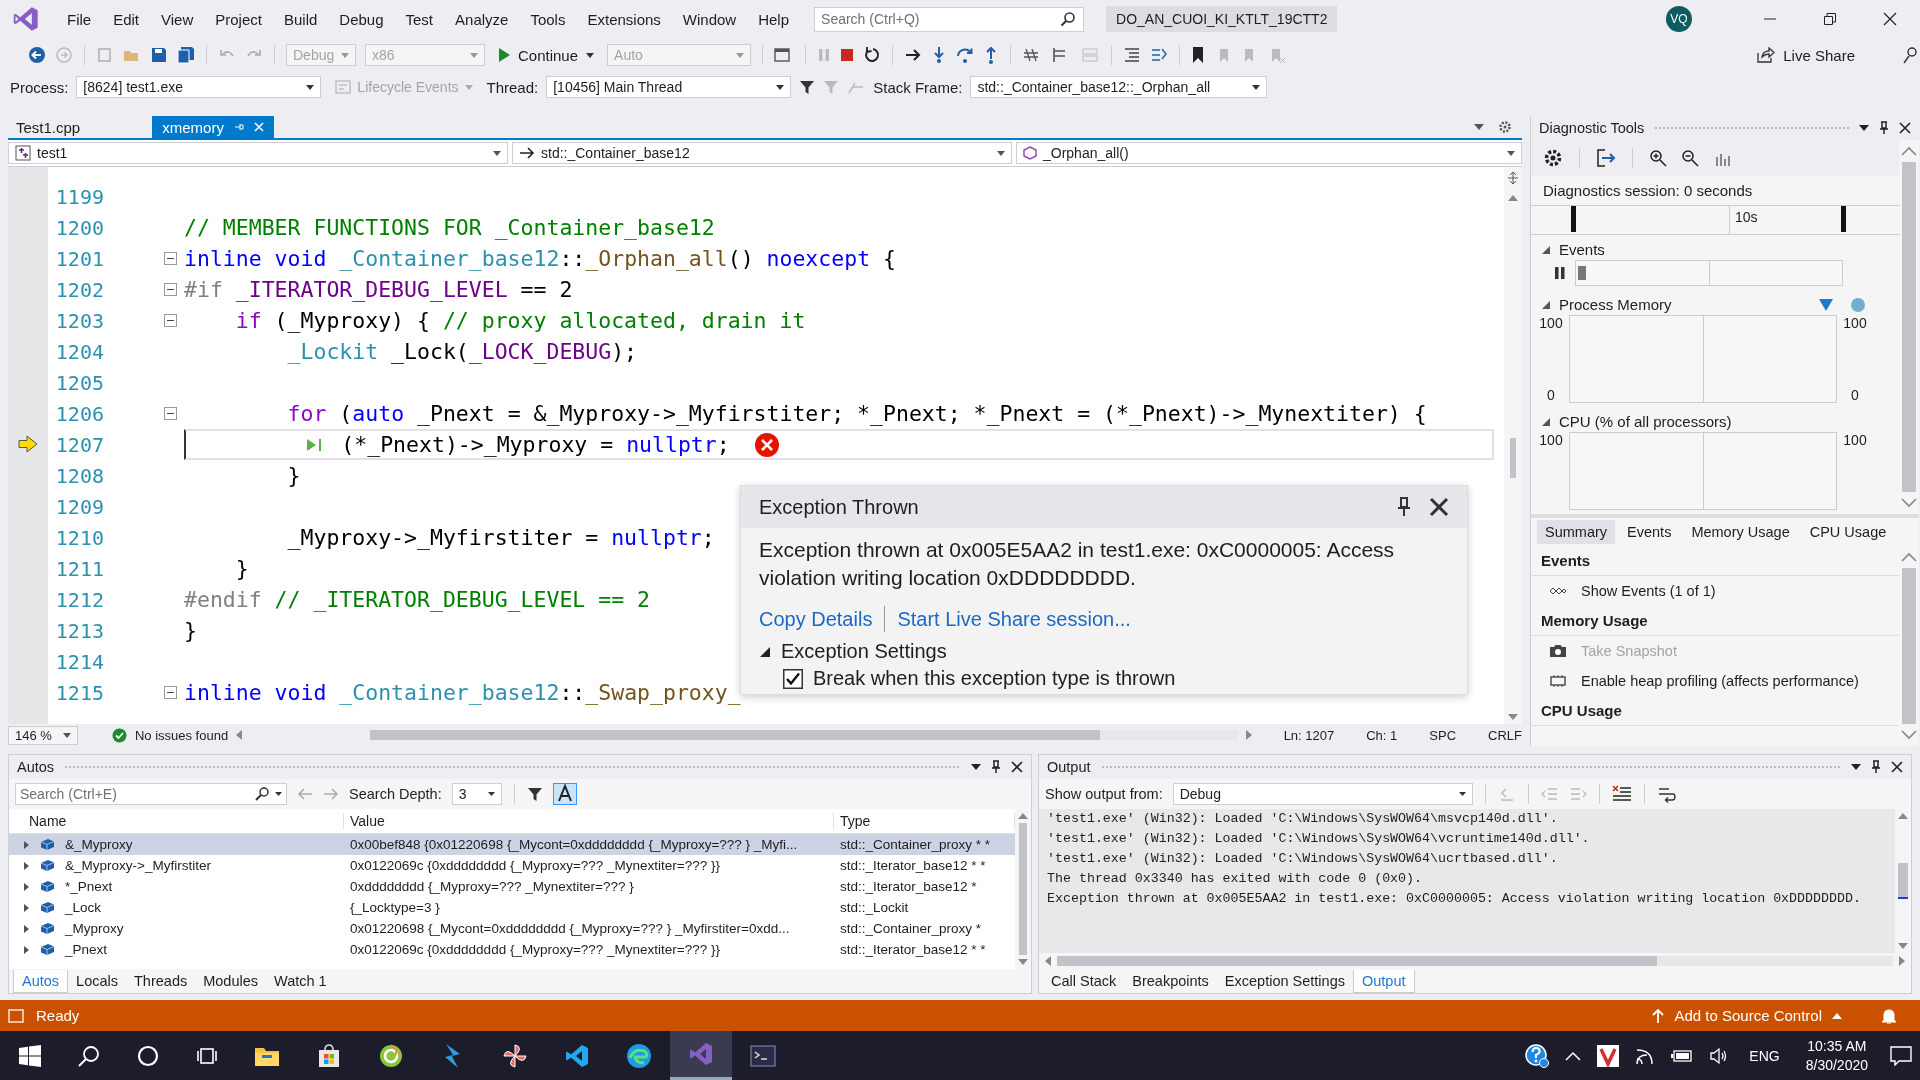 The width and height of the screenshot is (1920, 1080). What do you see at coordinates (79, 19) in the screenshot?
I see `menu-item: File` at bounding box center [79, 19].